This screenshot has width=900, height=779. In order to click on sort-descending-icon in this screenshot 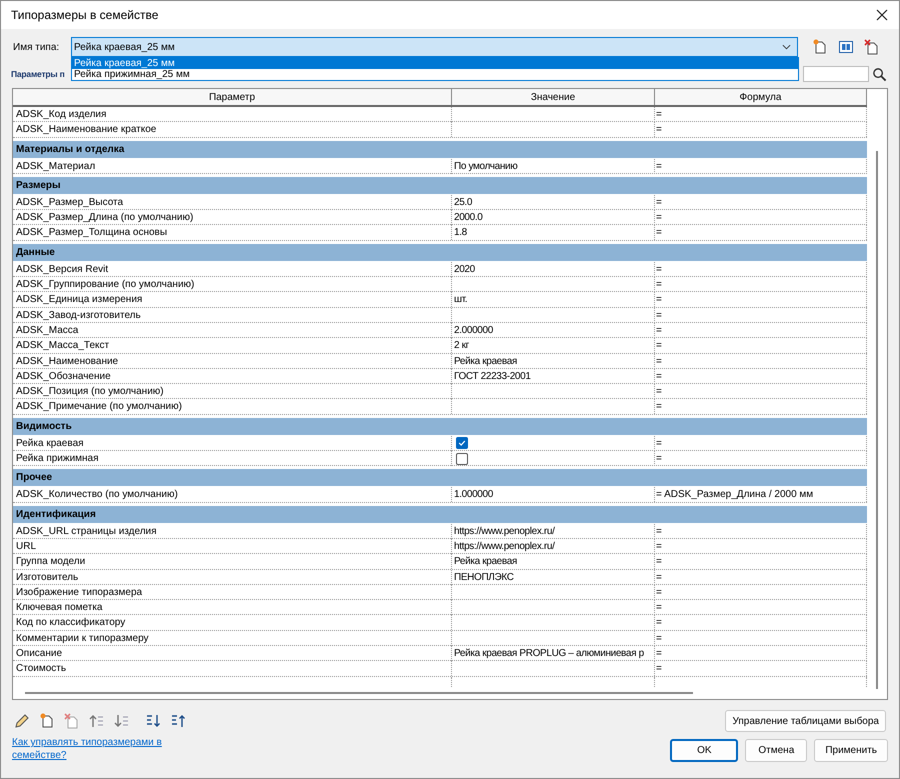, I will do `click(178, 721)`.